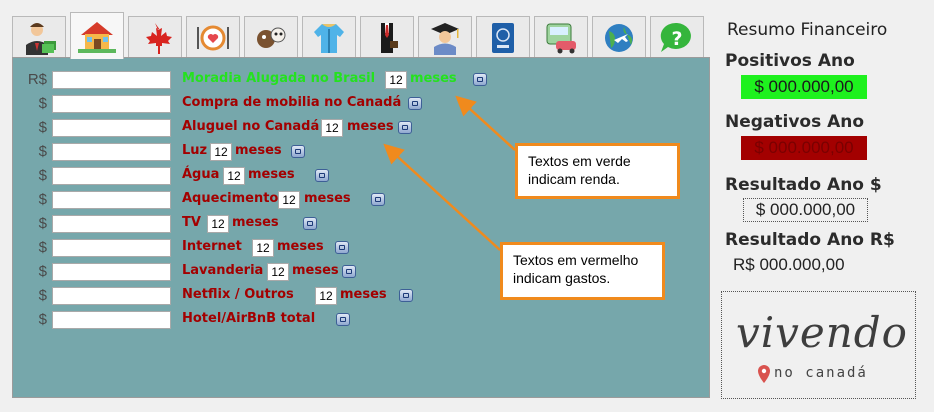 The width and height of the screenshot is (934, 412). I want to click on tab-education, so click(445, 37).